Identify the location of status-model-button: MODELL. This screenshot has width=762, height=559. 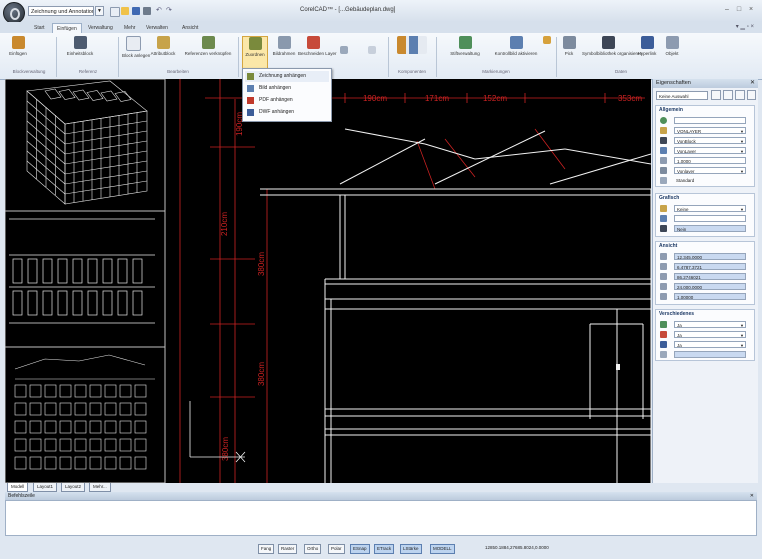
(442, 549).